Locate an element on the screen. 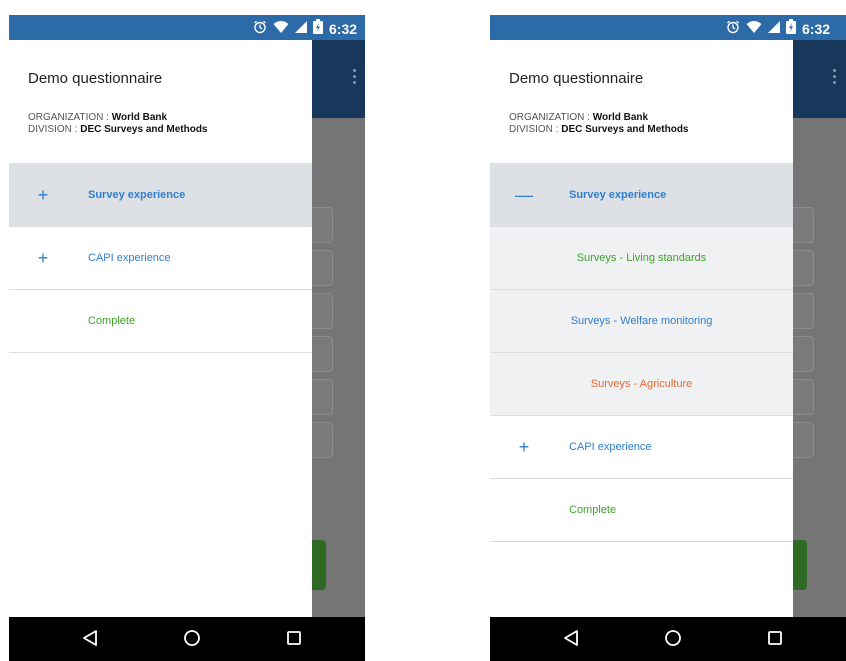 Image resolution: width=846 pixels, height=661 pixels. subsection-living-standards: Surveys - Living standards is located at coordinates (641, 258).